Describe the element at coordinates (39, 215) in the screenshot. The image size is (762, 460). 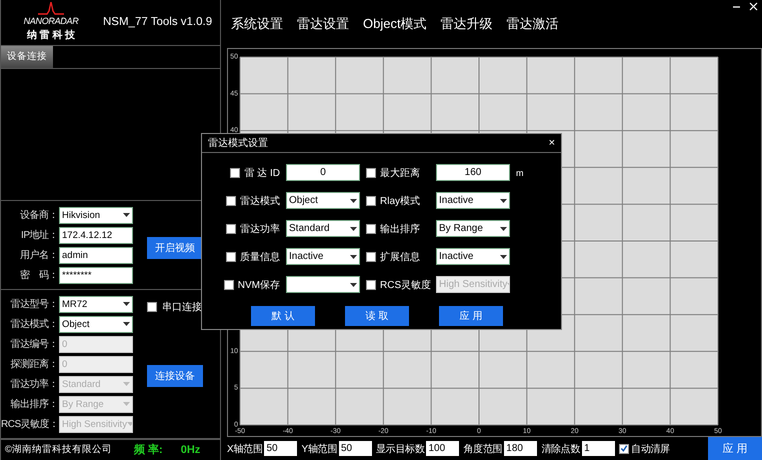
I see `field-label: 设备商：` at that location.